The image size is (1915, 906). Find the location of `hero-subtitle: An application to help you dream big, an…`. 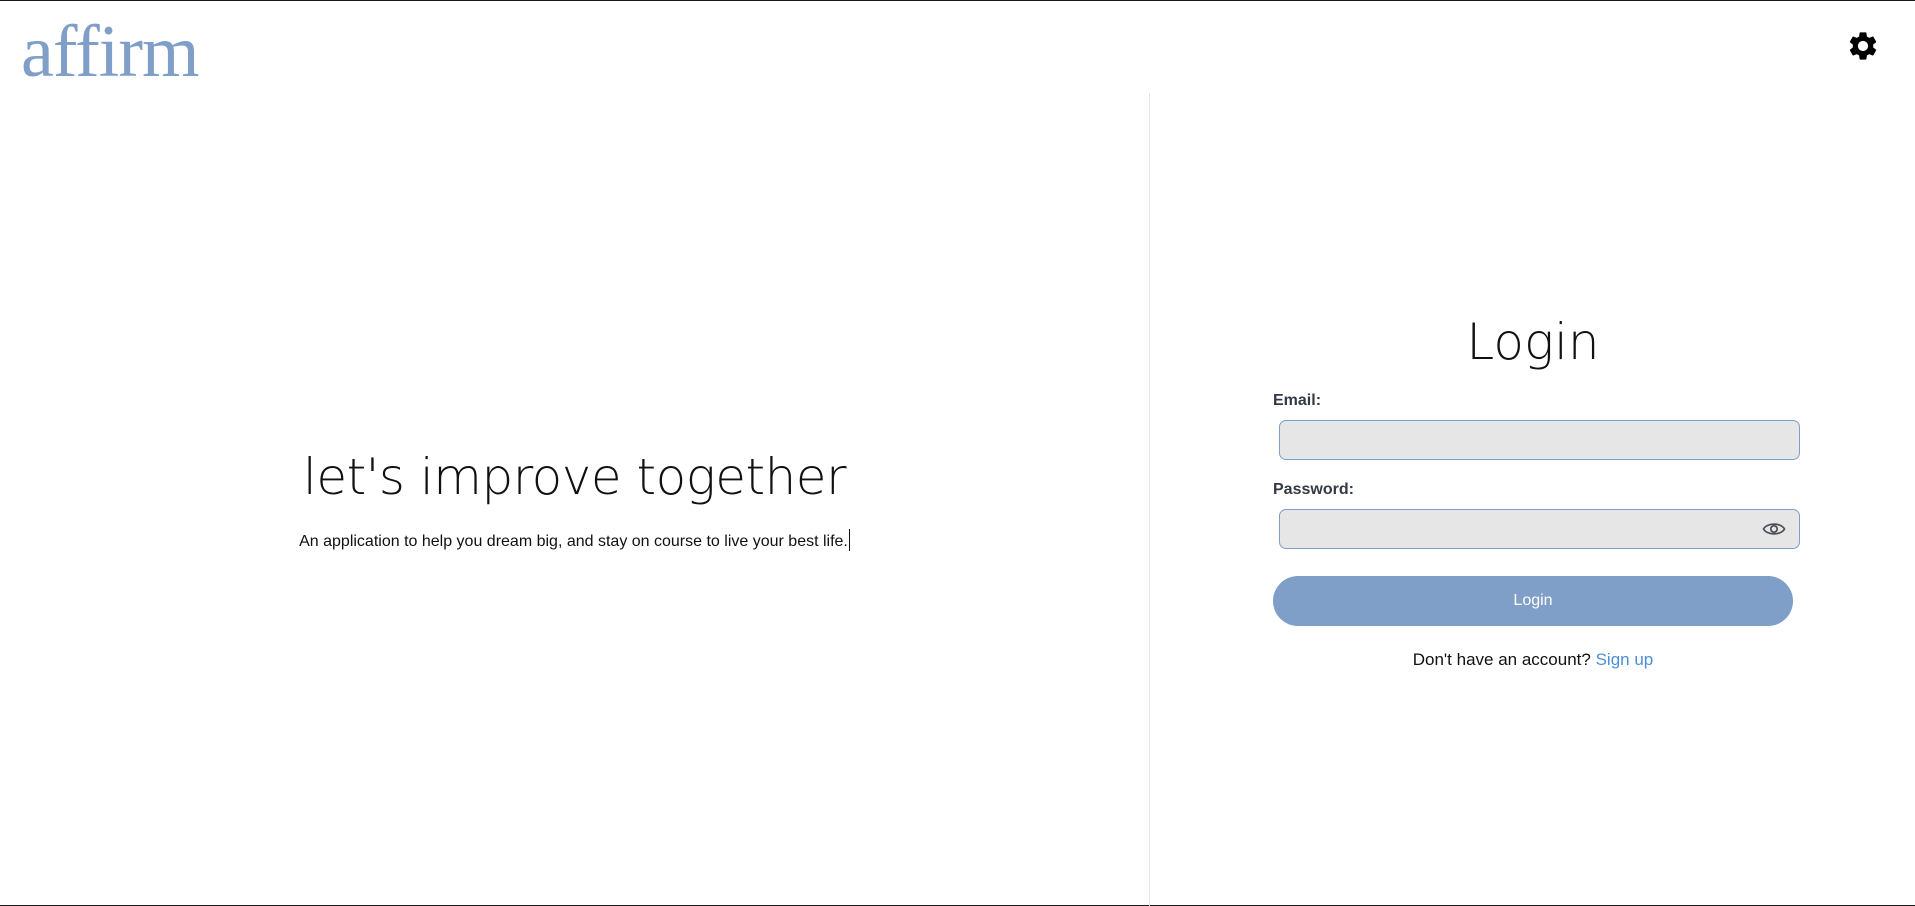

hero-subtitle: An application to help you dream big, an… is located at coordinates (574, 541).